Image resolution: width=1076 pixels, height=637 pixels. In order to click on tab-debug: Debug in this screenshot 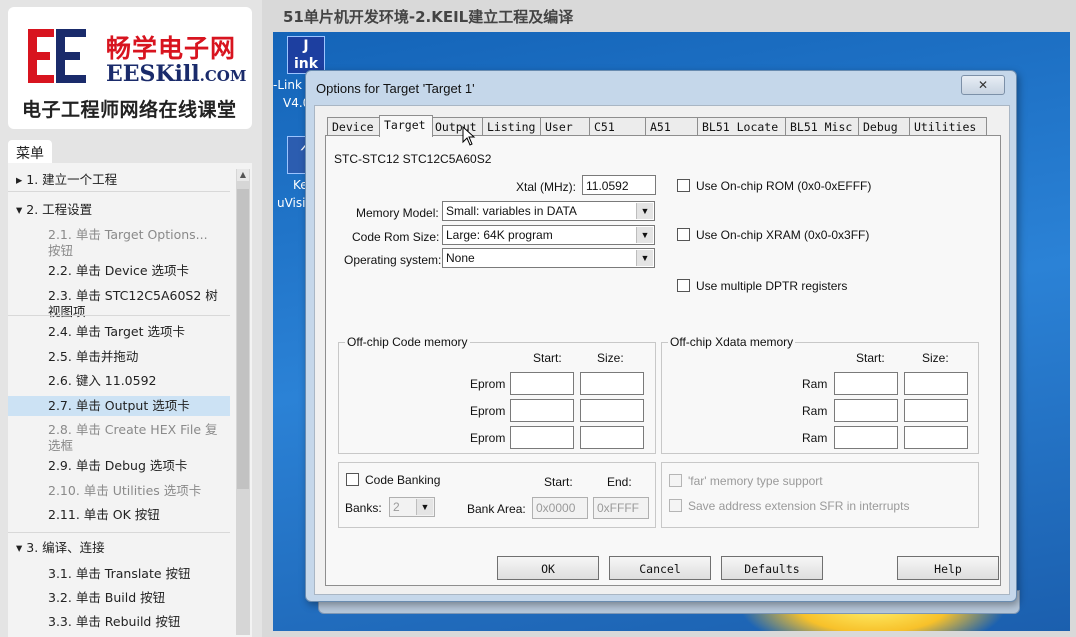, I will do `click(885, 126)`.